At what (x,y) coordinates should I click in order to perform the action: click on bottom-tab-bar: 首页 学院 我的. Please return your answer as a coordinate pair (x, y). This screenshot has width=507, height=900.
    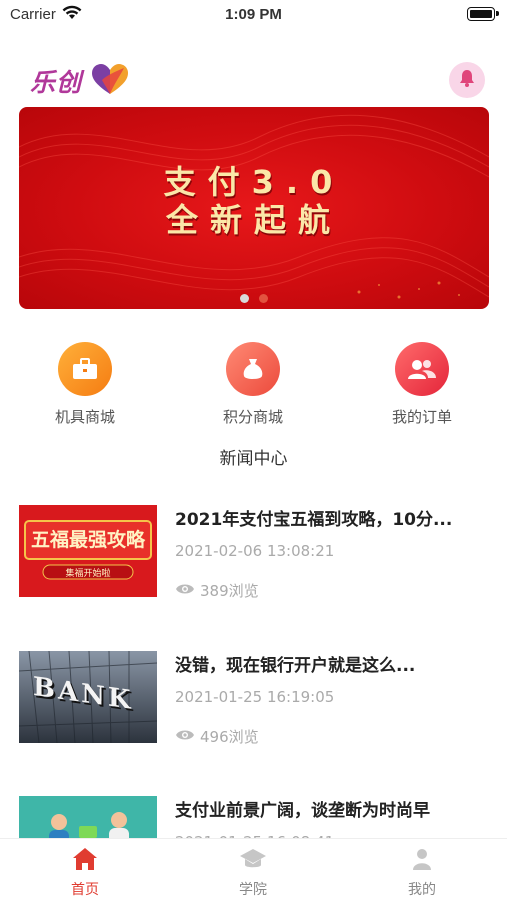
    Looking at the image, I should click on (253, 869).